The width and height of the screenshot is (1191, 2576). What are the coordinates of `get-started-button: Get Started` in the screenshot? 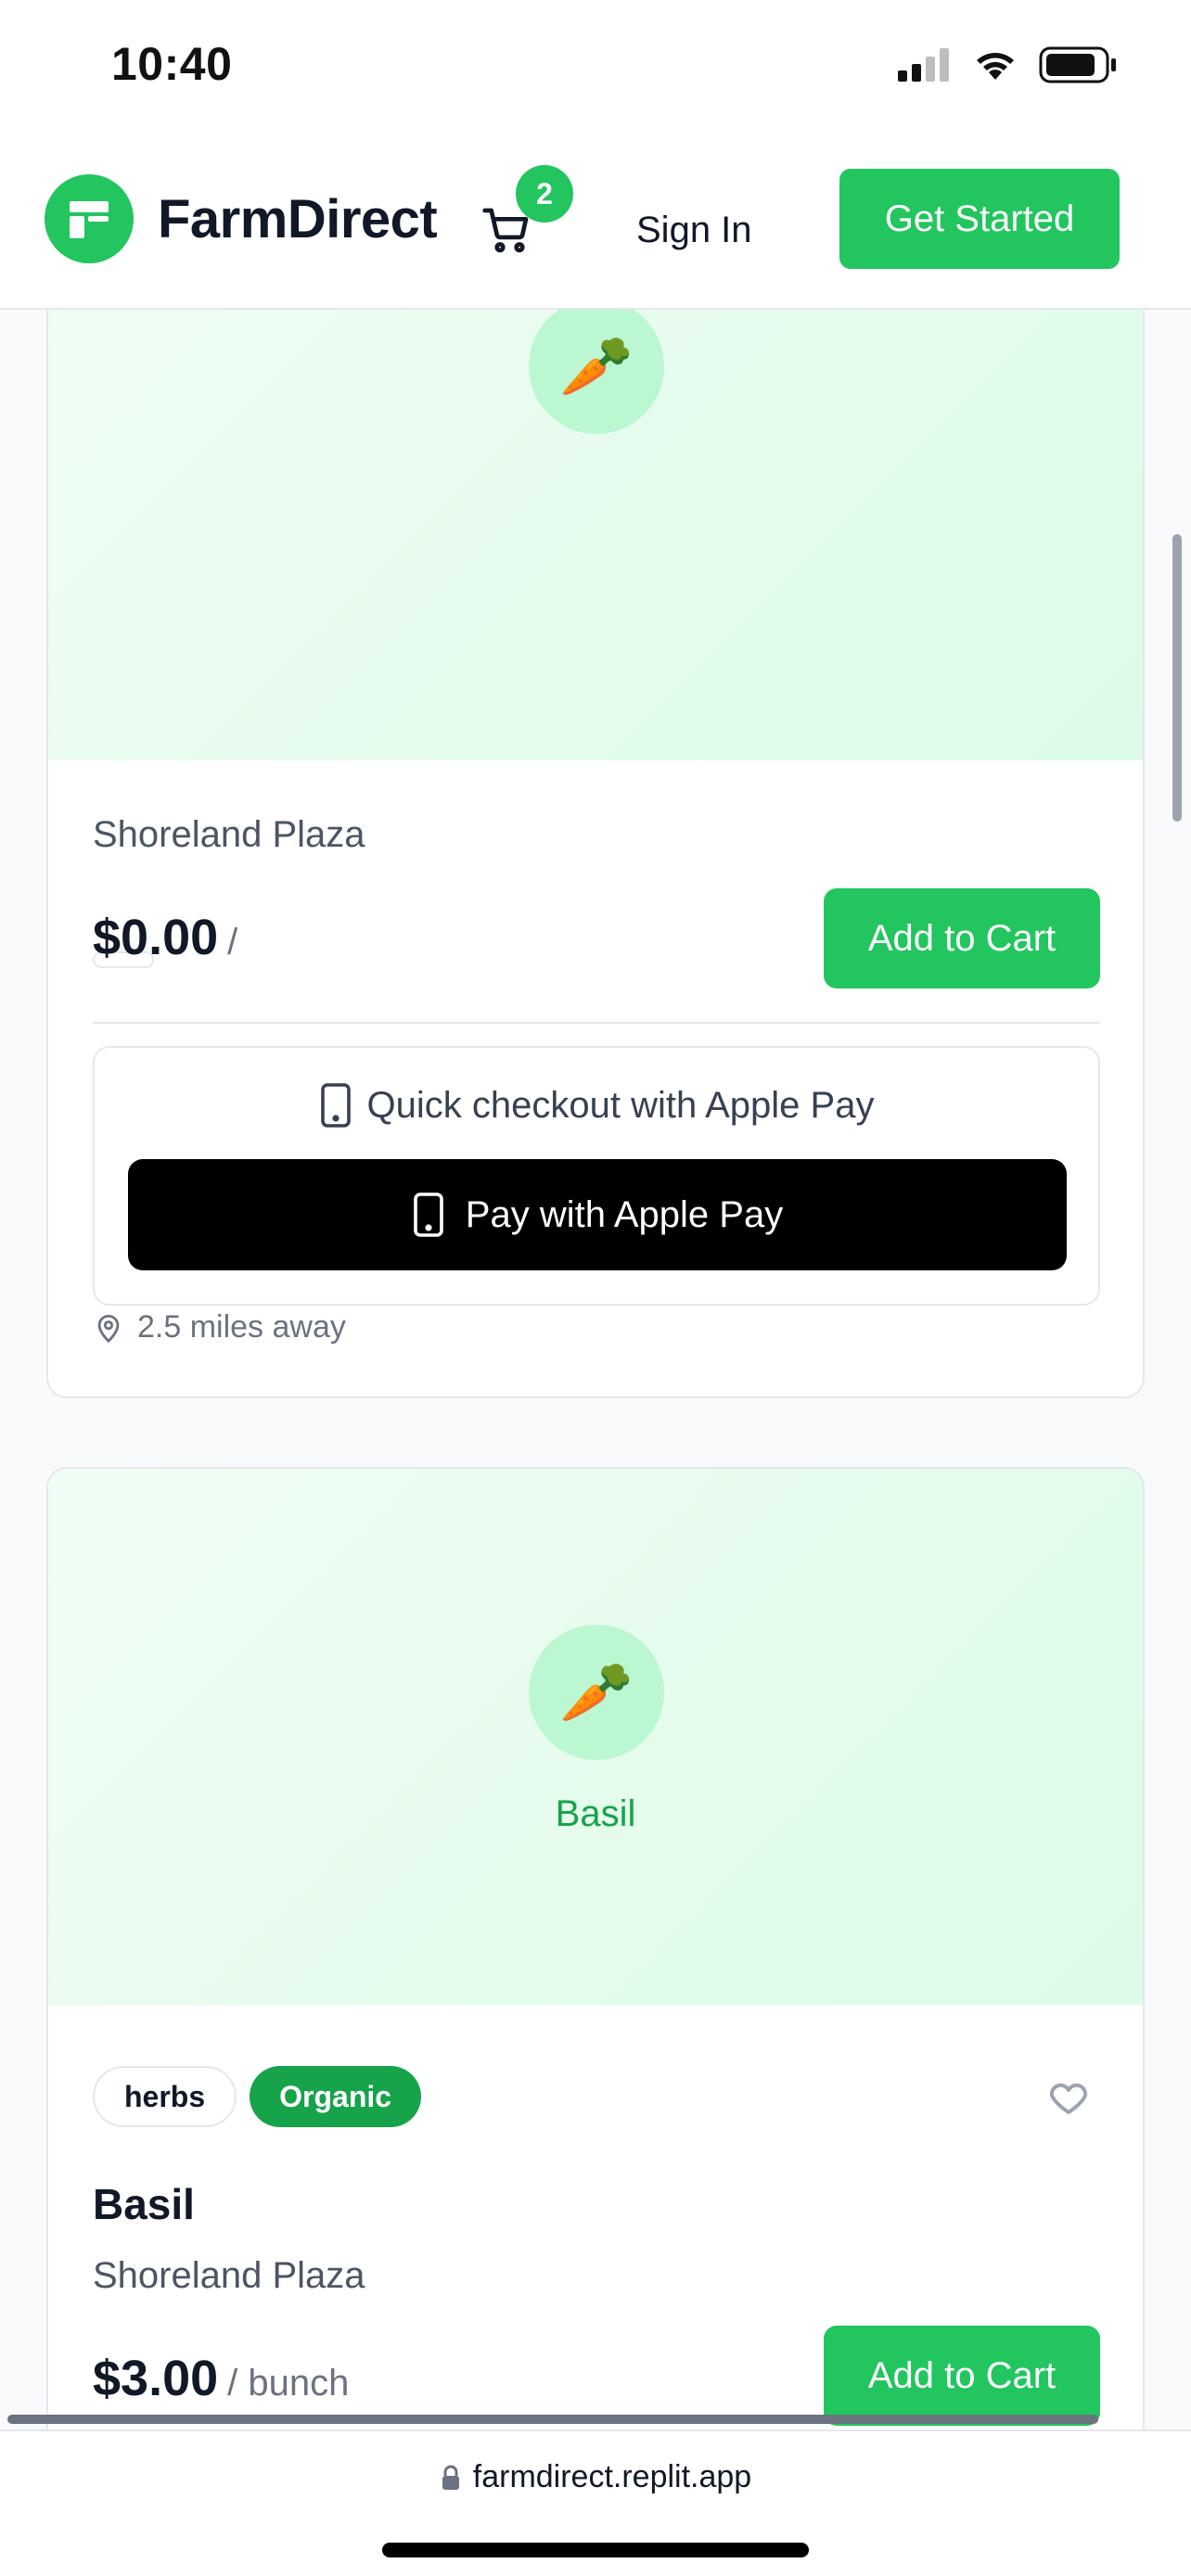 It's located at (980, 219).